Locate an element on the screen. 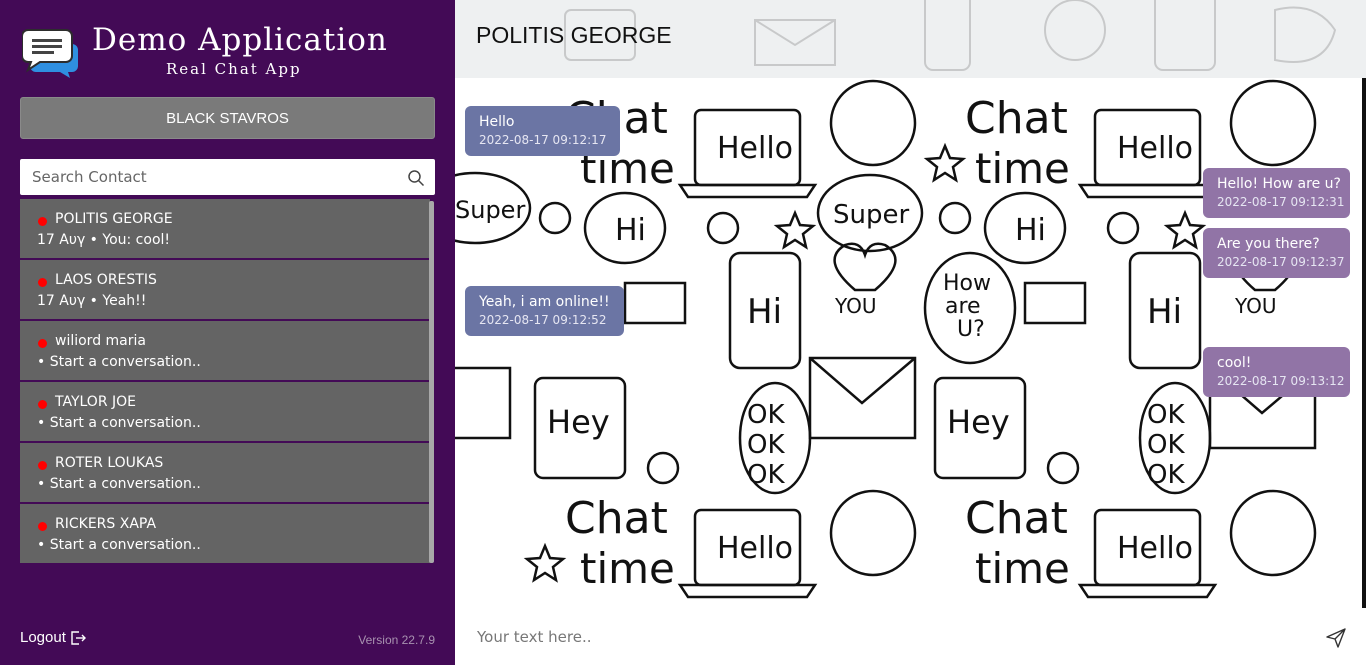 The width and height of the screenshot is (1366, 665). logout-label: Logout is located at coordinates (43, 637).